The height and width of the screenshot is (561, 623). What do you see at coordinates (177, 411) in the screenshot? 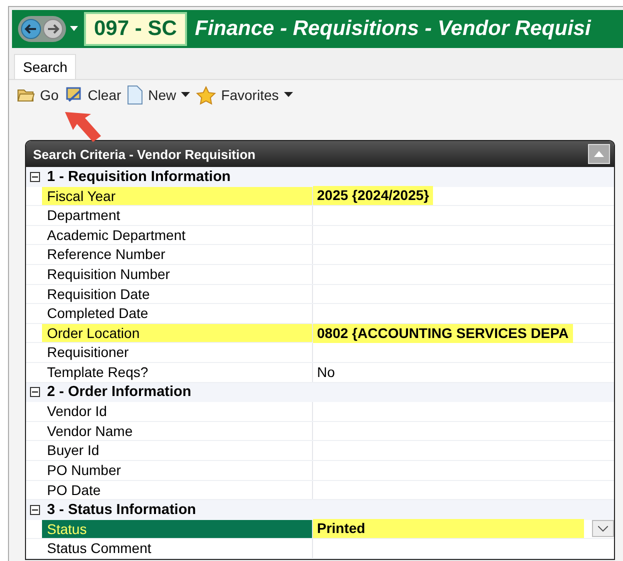
I see `field-label: Vendor Id` at bounding box center [177, 411].